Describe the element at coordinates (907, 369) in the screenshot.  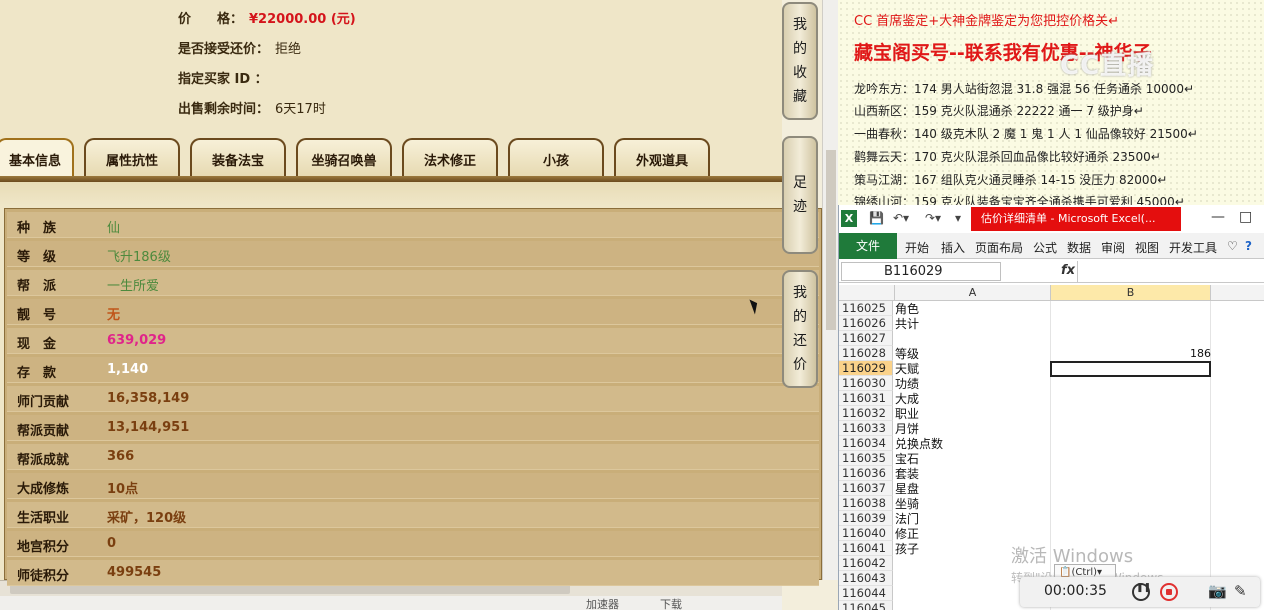
I see `cell-a: 天赋` at that location.